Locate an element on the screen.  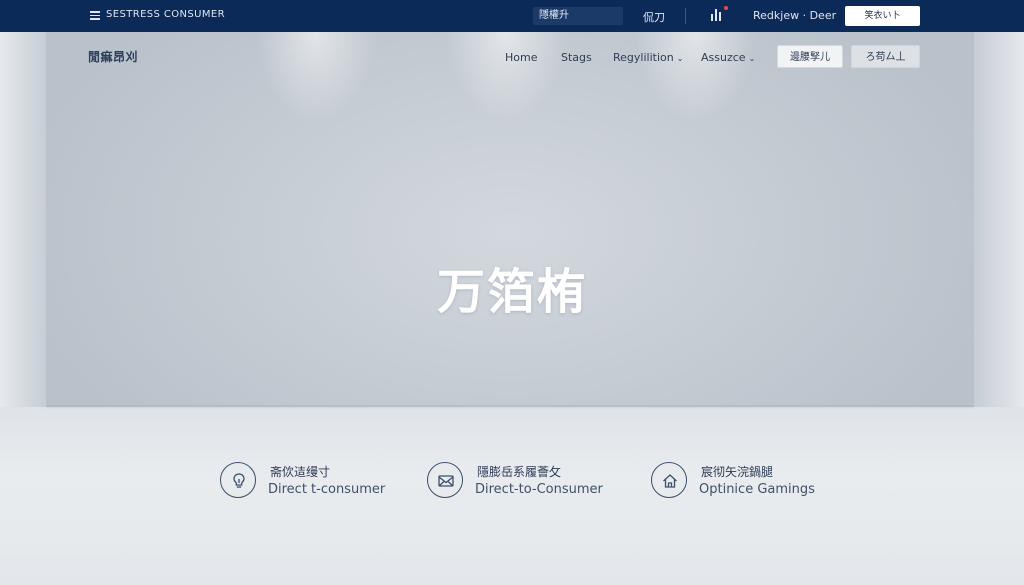
floor-edge is located at coordinates (510, 407).